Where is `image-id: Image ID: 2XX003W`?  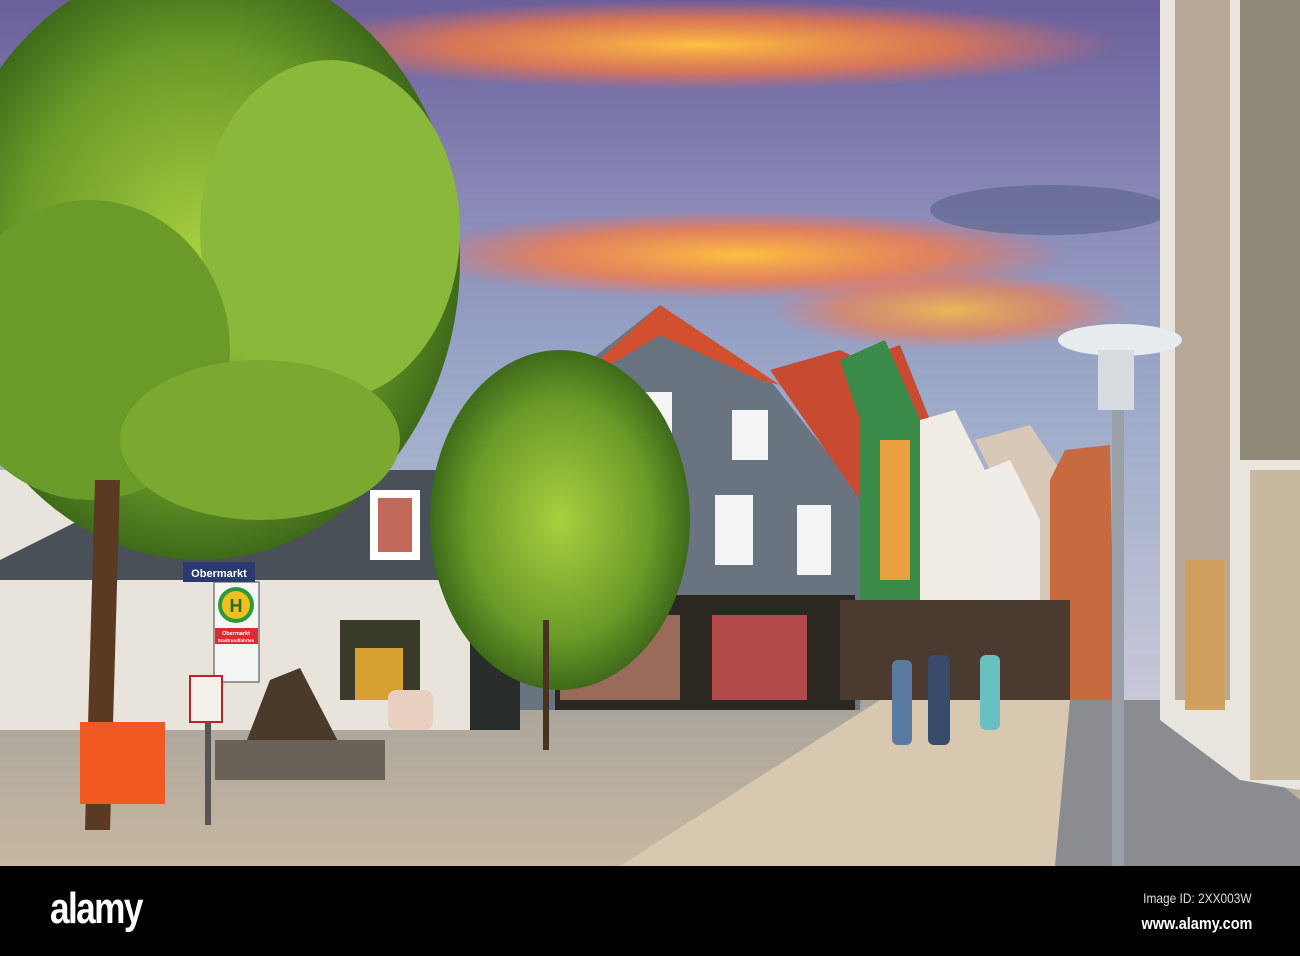 image-id: Image ID: 2XX003W is located at coordinates (1197, 898).